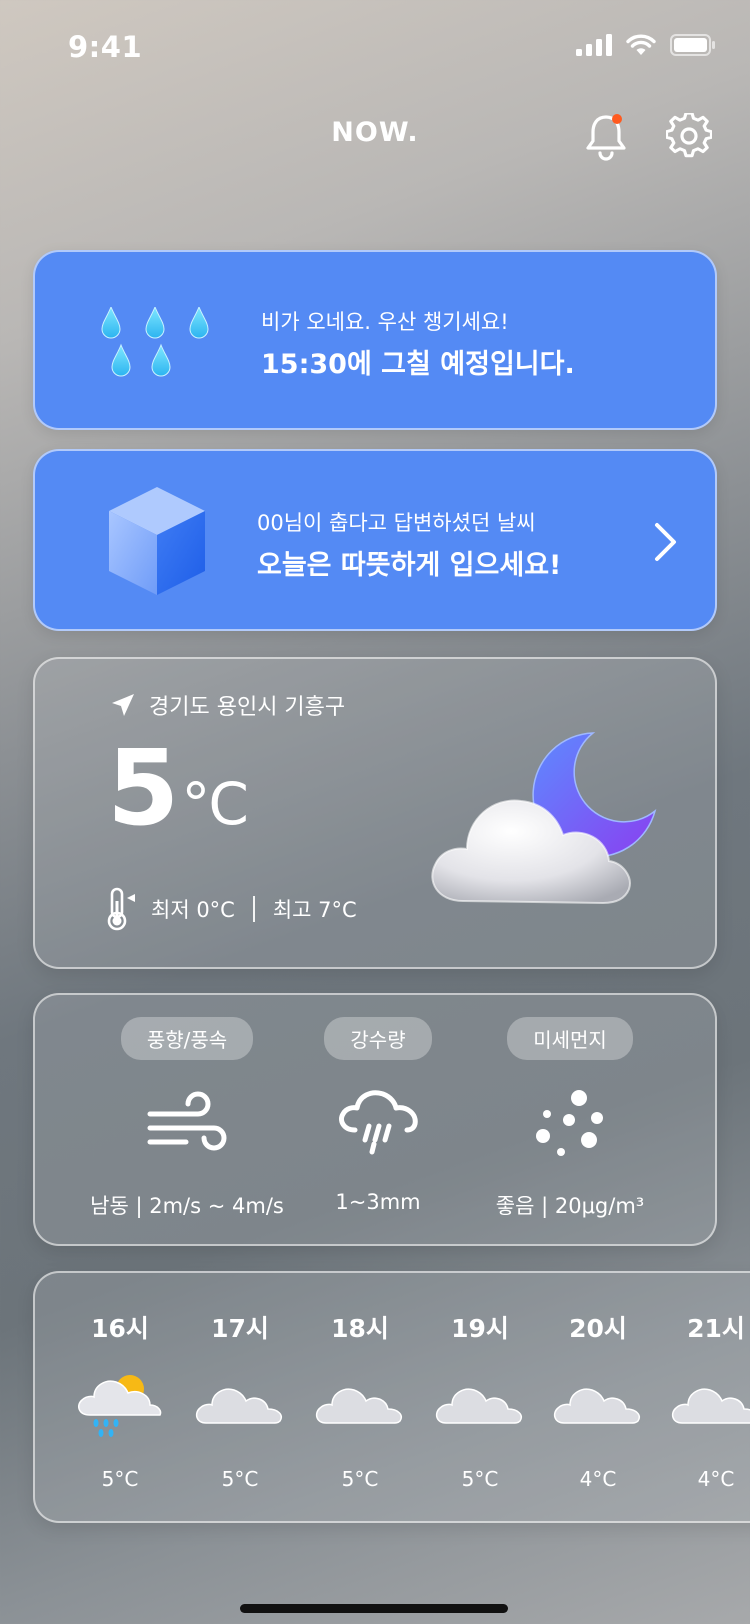  I want to click on thermometer-icon, so click(121, 909).